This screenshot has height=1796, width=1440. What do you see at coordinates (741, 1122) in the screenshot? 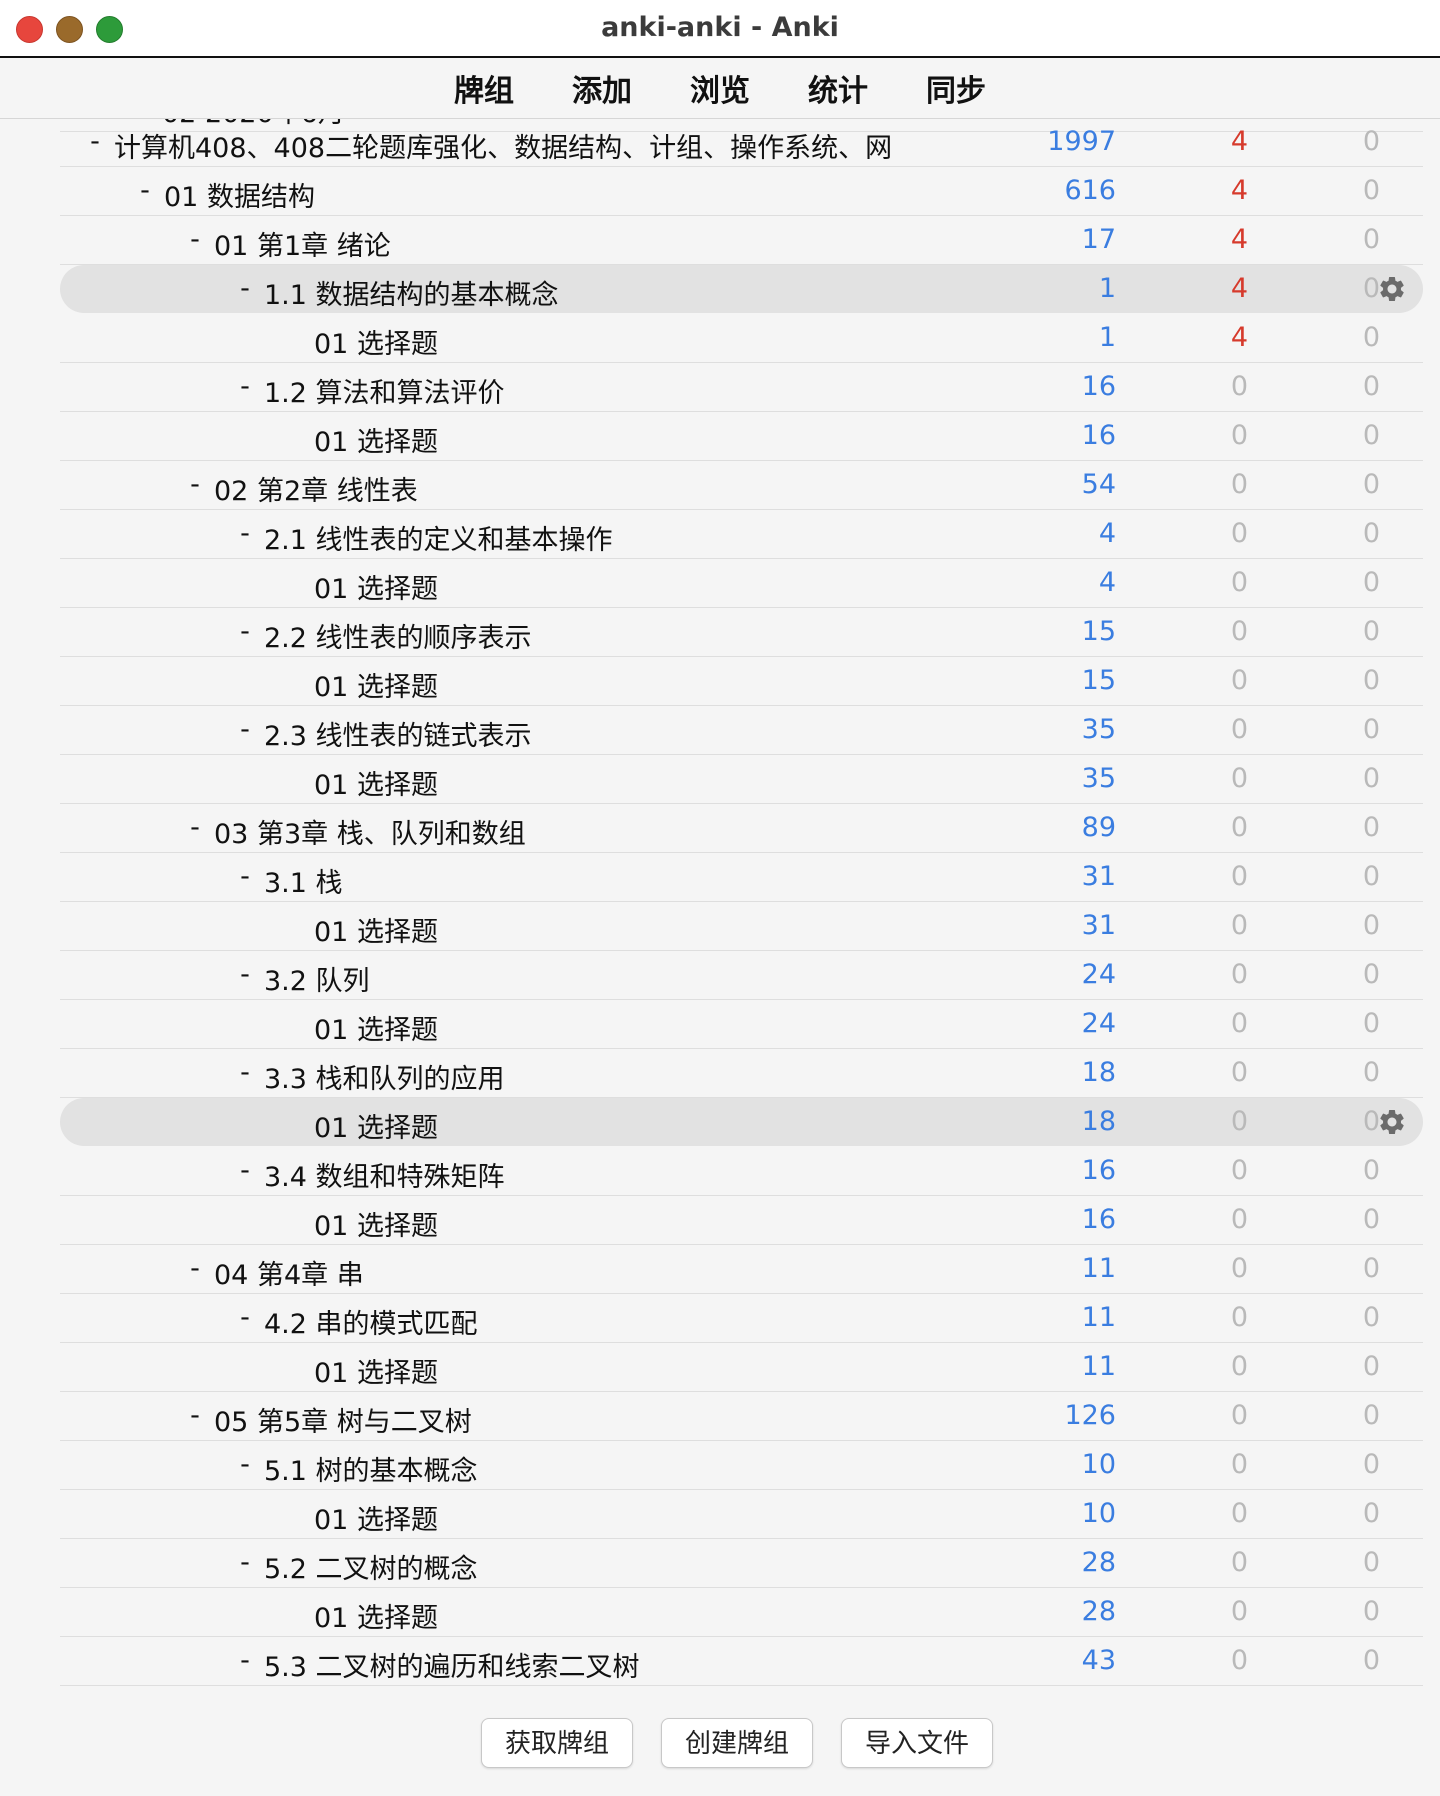
I see `deck-row: 01 选择题 18 0 0` at bounding box center [741, 1122].